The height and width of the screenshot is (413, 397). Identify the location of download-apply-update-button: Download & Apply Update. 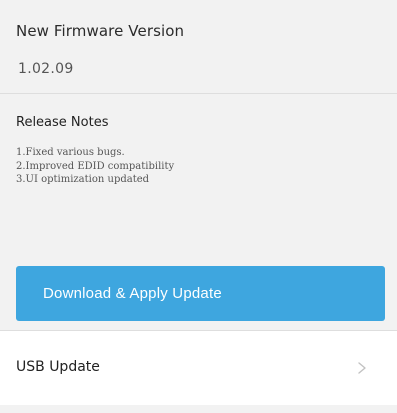
(200, 293).